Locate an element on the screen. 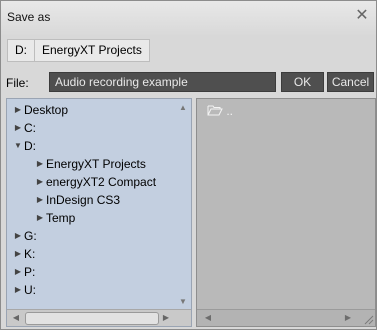 This screenshot has height=330, width=377. tree-item-label: Desktop is located at coordinates (46, 110).